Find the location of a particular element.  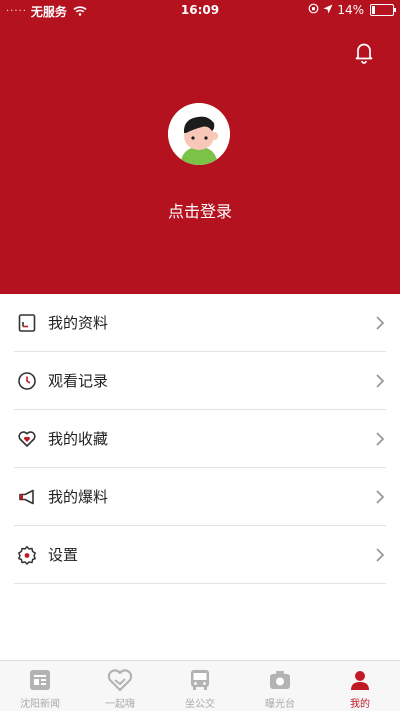

bus-icon is located at coordinates (200, 680).